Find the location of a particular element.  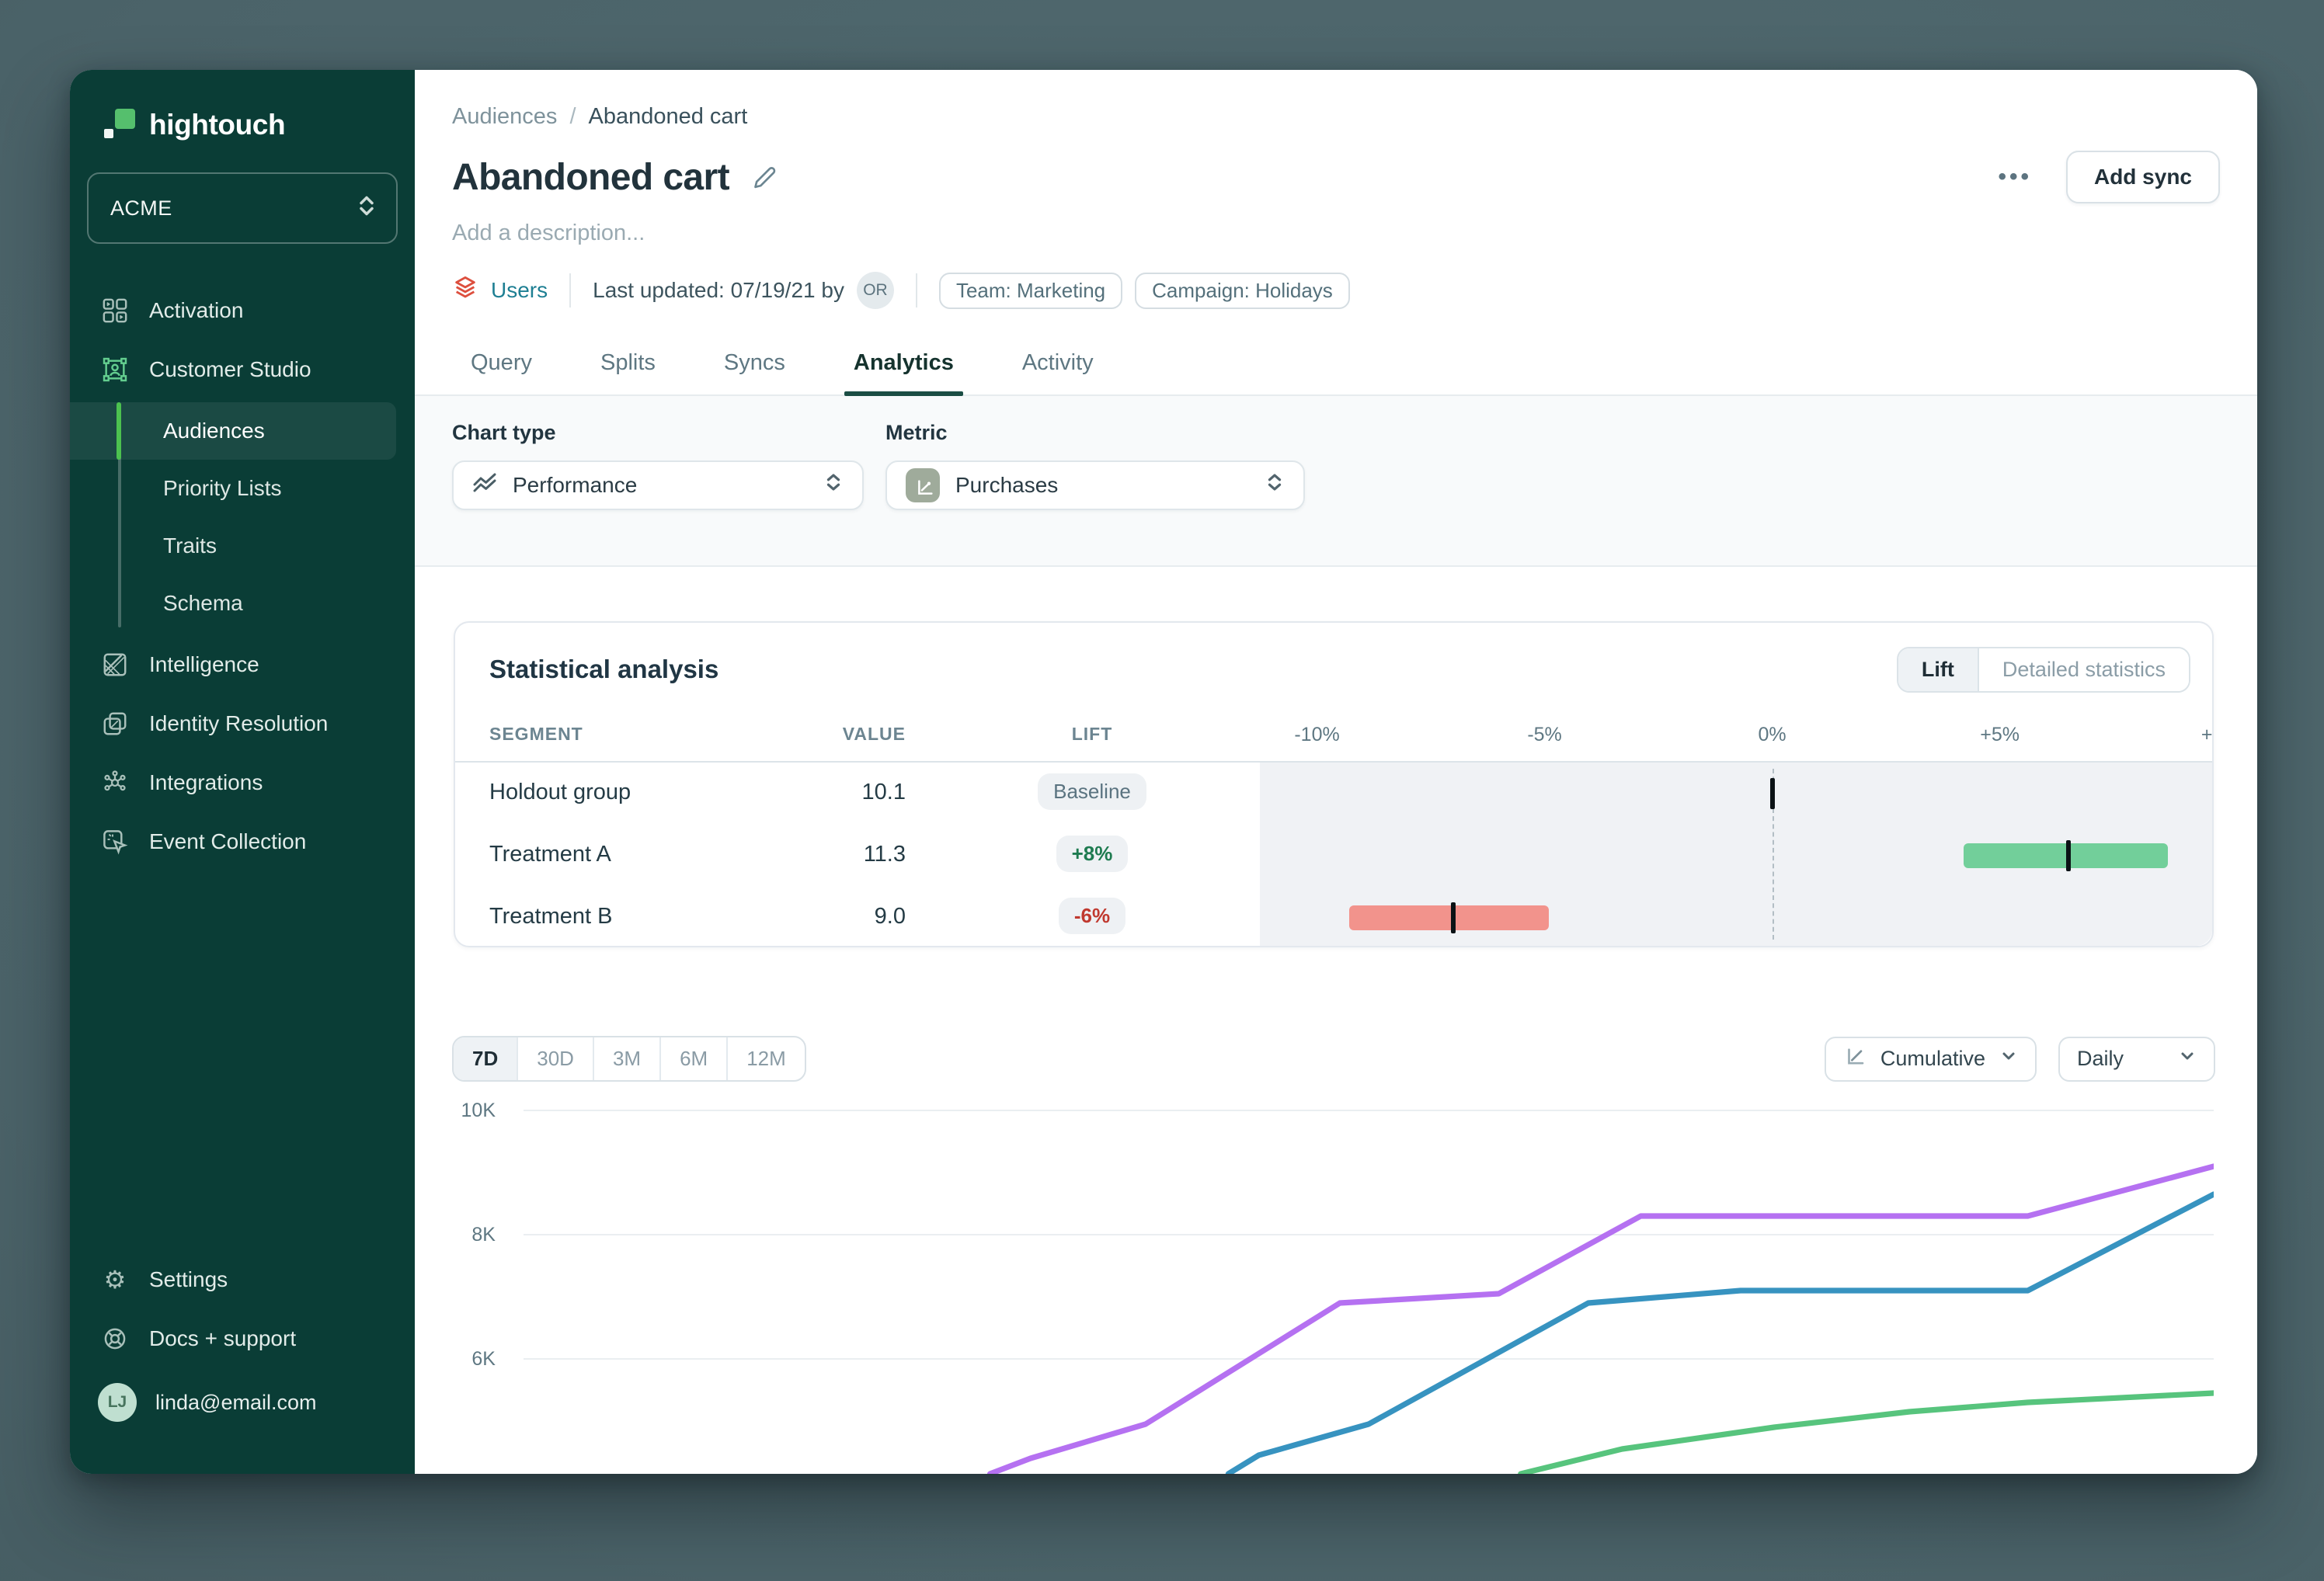

range-12m: 12M is located at coordinates (766, 1058).